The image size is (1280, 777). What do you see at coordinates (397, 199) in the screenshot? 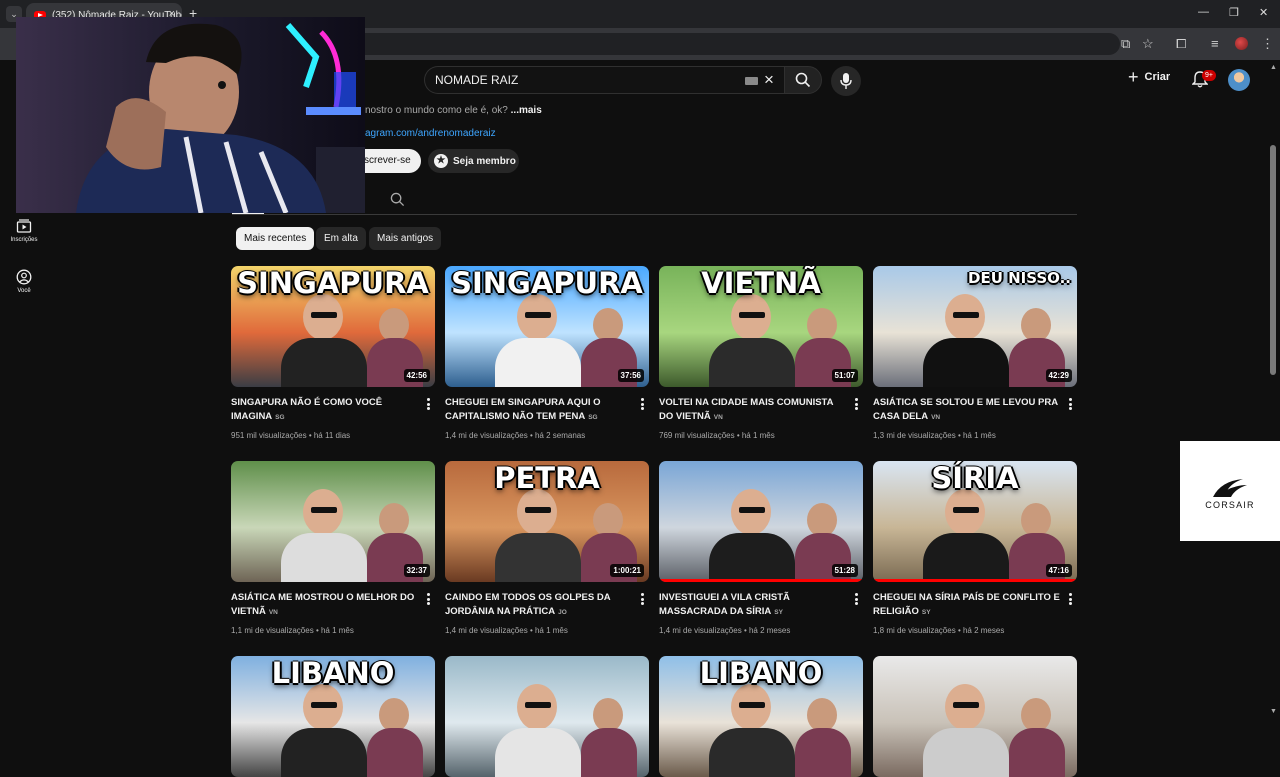
I see `channel-search-icon` at bounding box center [397, 199].